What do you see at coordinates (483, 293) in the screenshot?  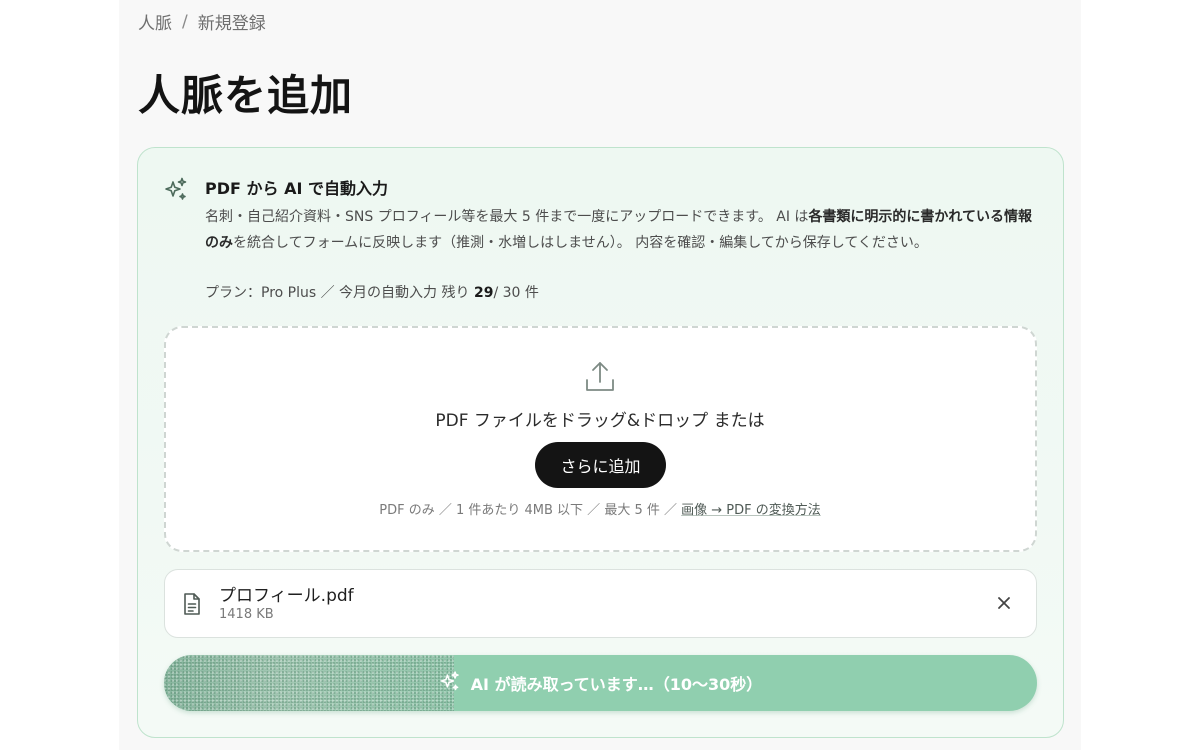 I see `plan-remaining: 29` at bounding box center [483, 293].